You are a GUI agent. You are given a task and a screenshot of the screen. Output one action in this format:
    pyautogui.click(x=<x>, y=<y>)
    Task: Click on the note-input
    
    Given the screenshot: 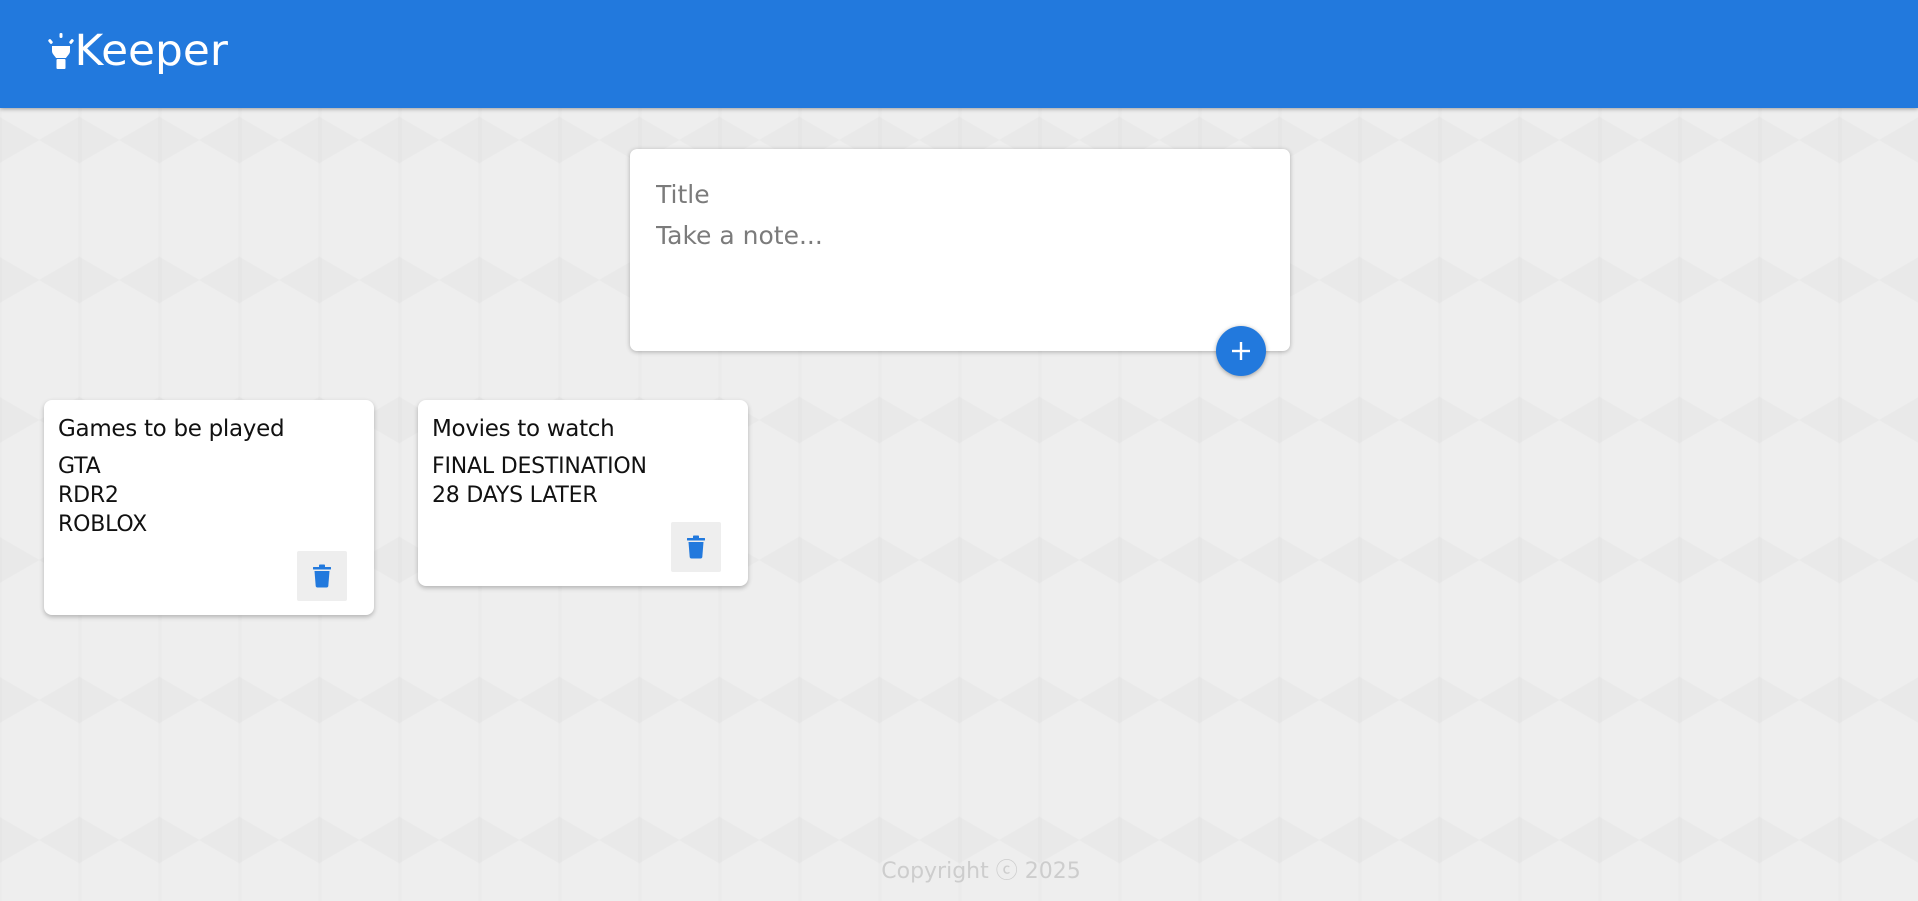 What is the action you would take?
    pyautogui.click(x=956, y=276)
    